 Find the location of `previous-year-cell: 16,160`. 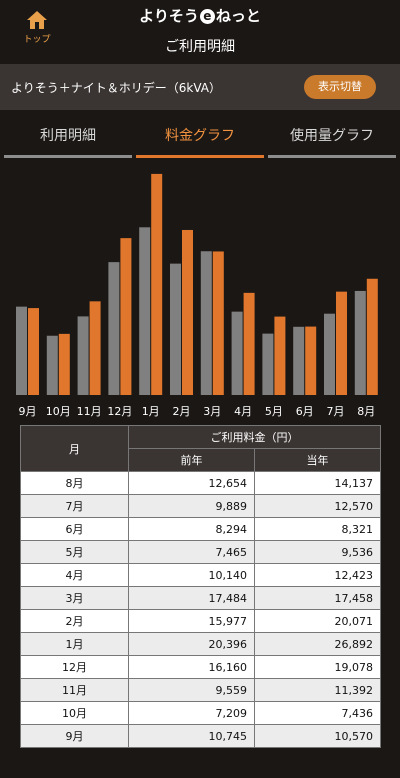

previous-year-cell: 16,160 is located at coordinates (191, 667).